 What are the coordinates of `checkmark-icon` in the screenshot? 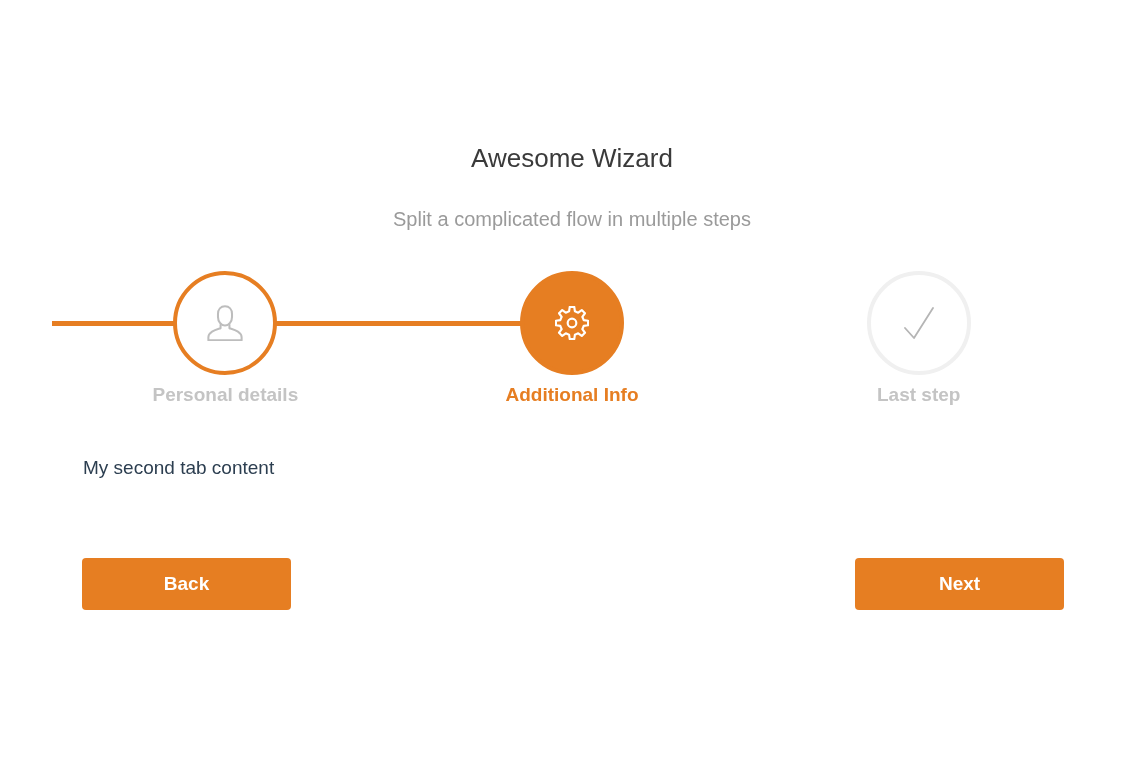 It's located at (918, 323).